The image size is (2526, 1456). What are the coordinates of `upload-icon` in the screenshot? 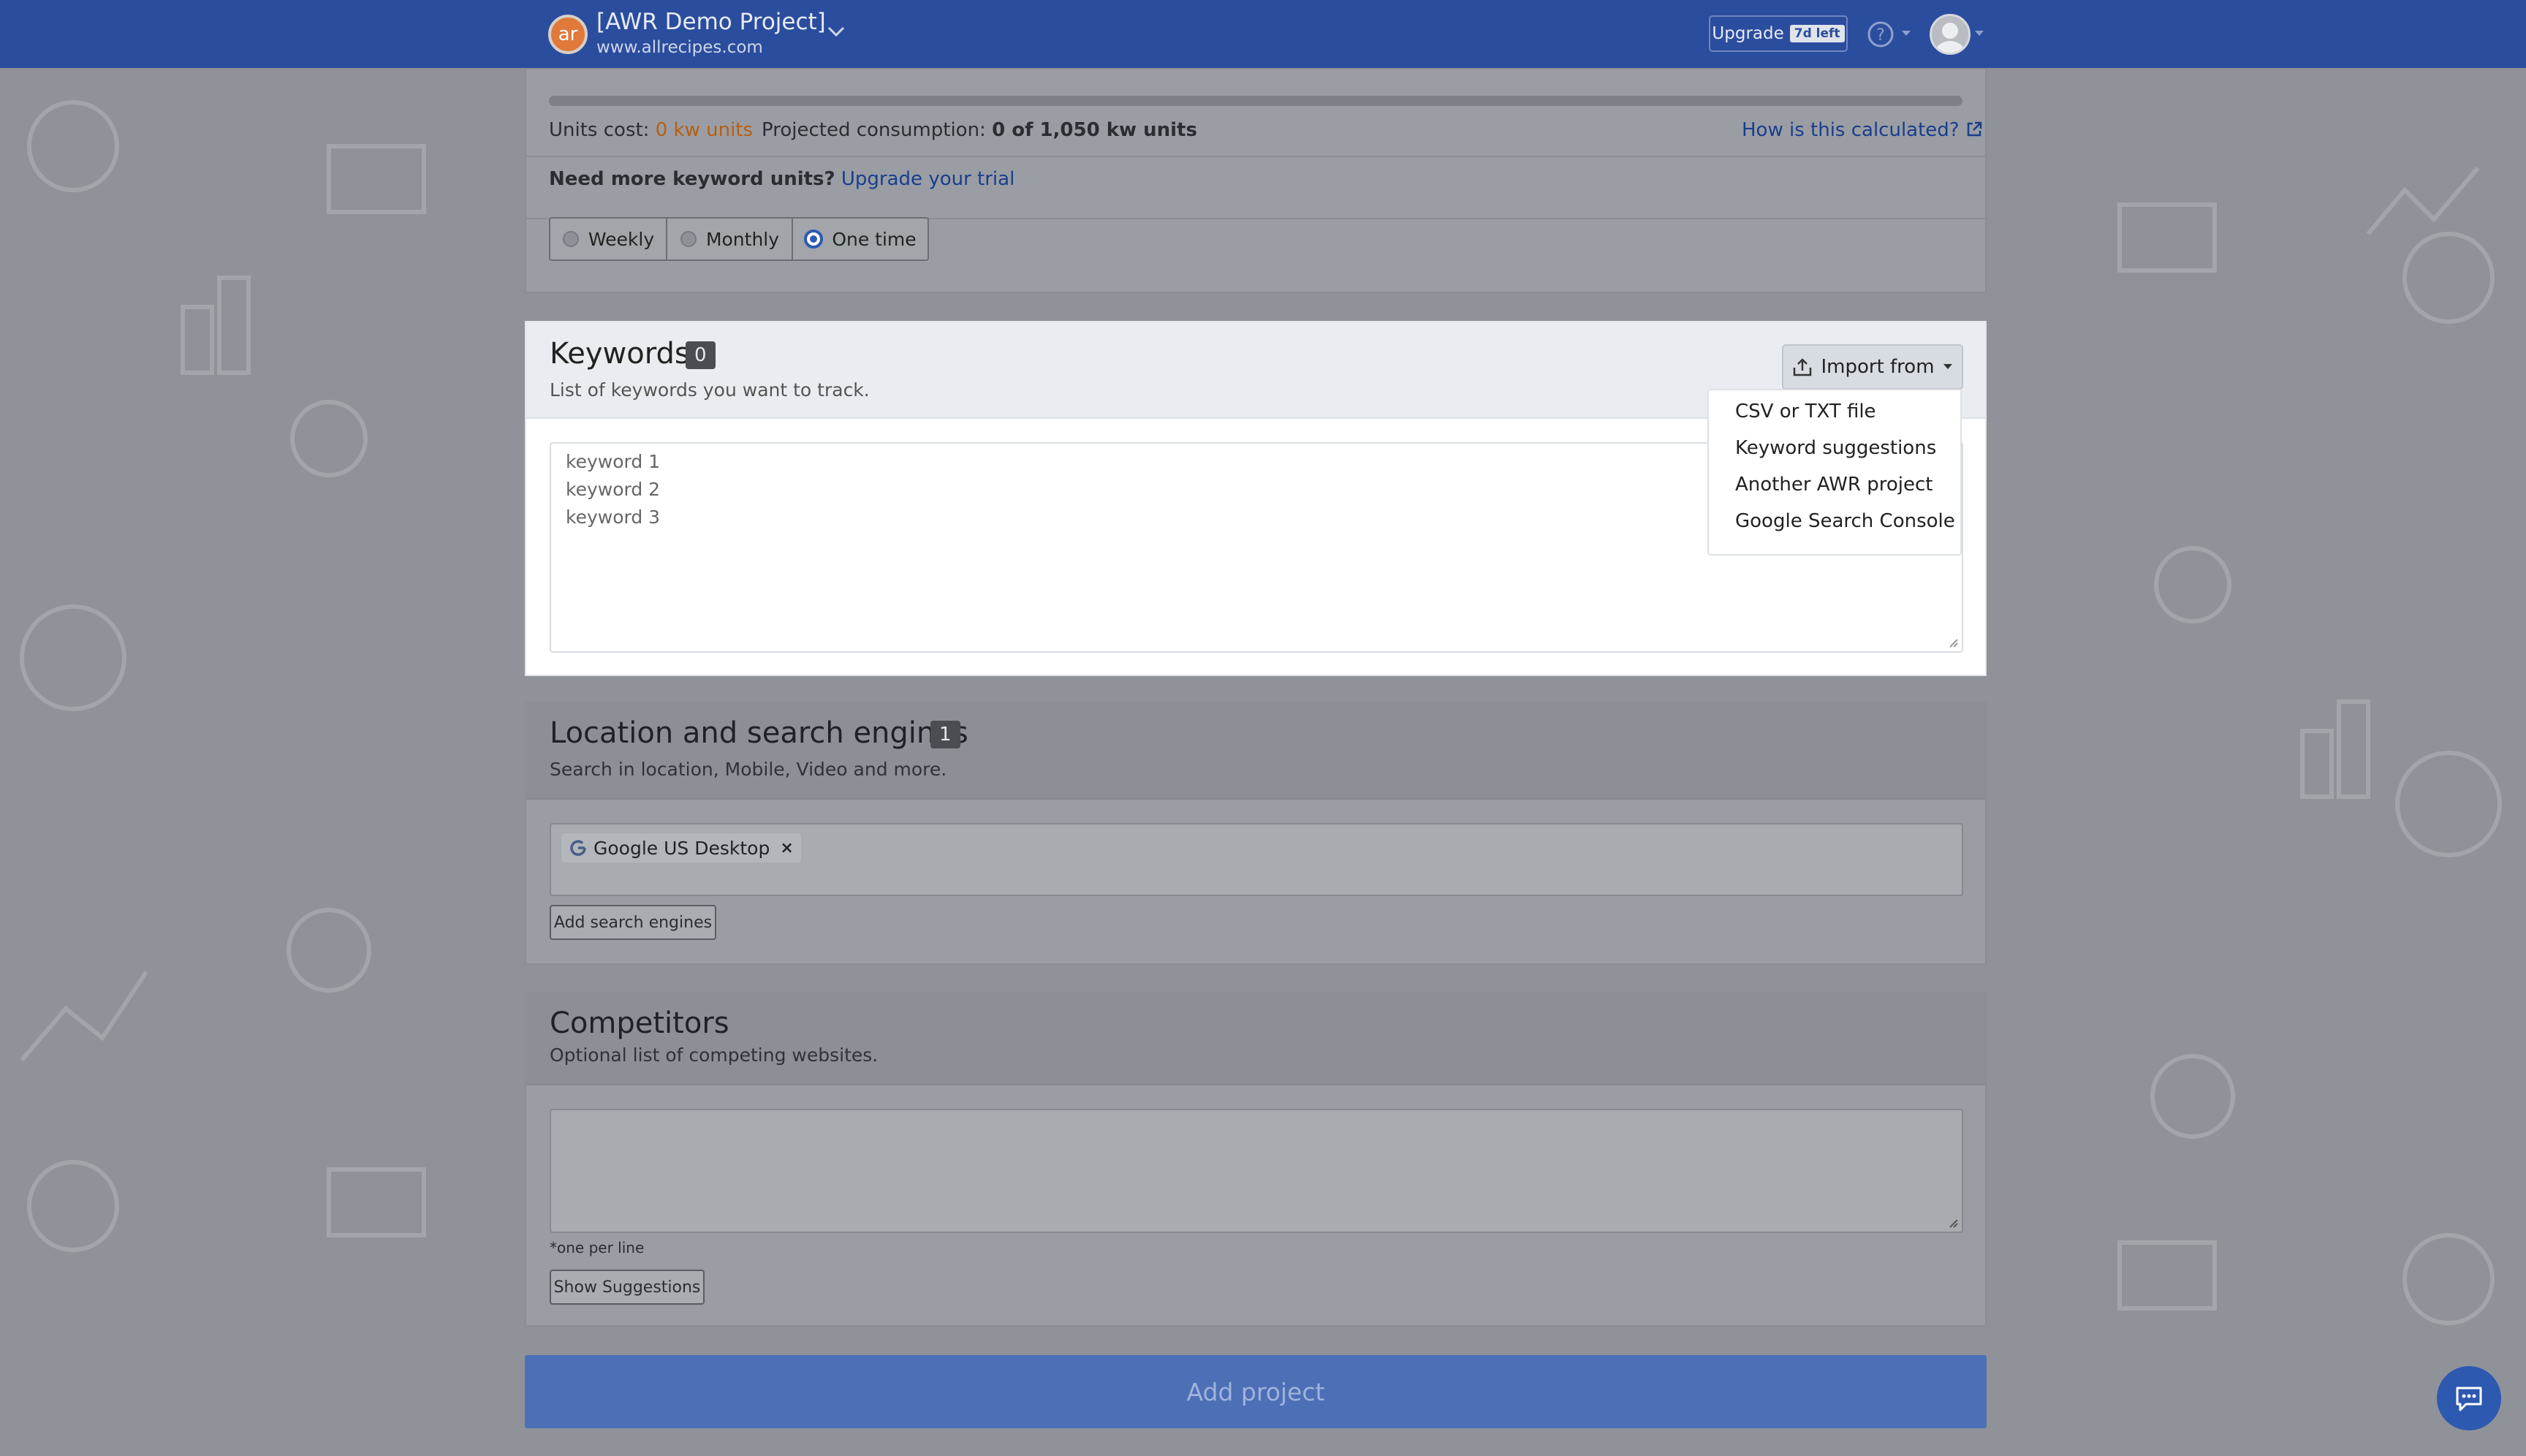 It's located at (1803, 367).